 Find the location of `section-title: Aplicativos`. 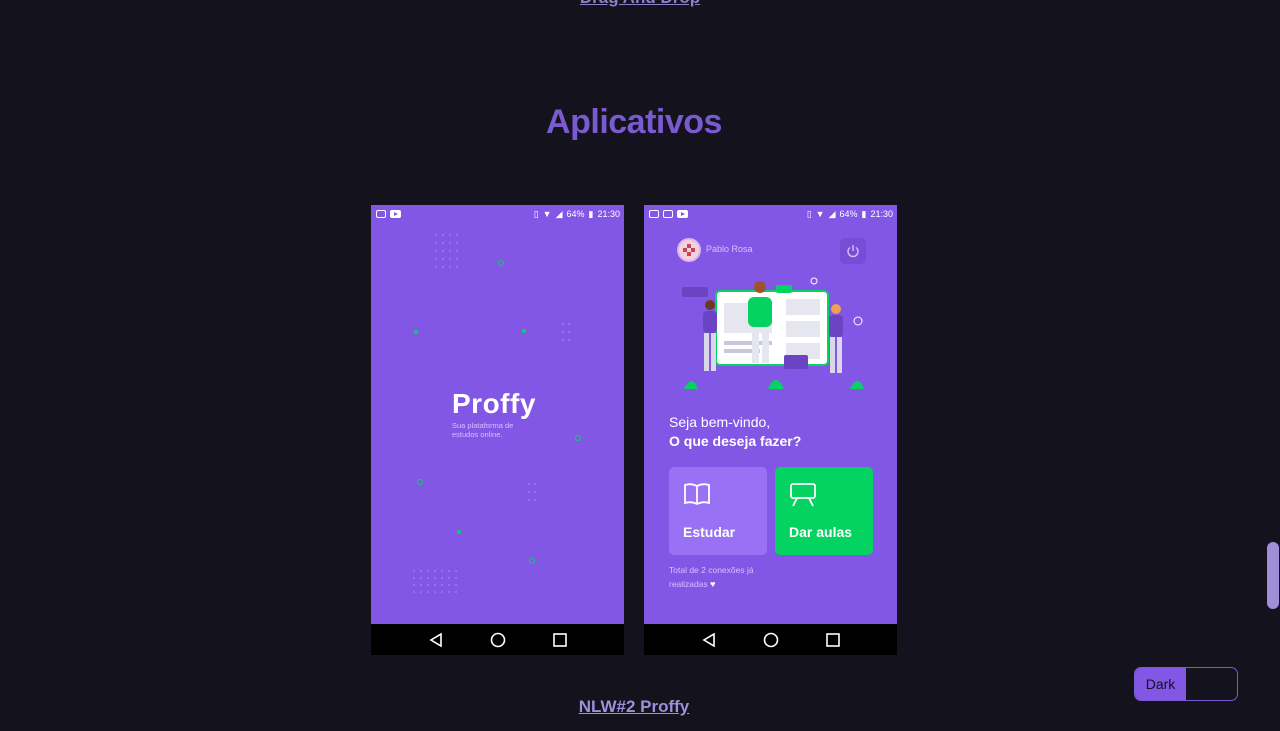

section-title: Aplicativos is located at coordinates (634, 122).